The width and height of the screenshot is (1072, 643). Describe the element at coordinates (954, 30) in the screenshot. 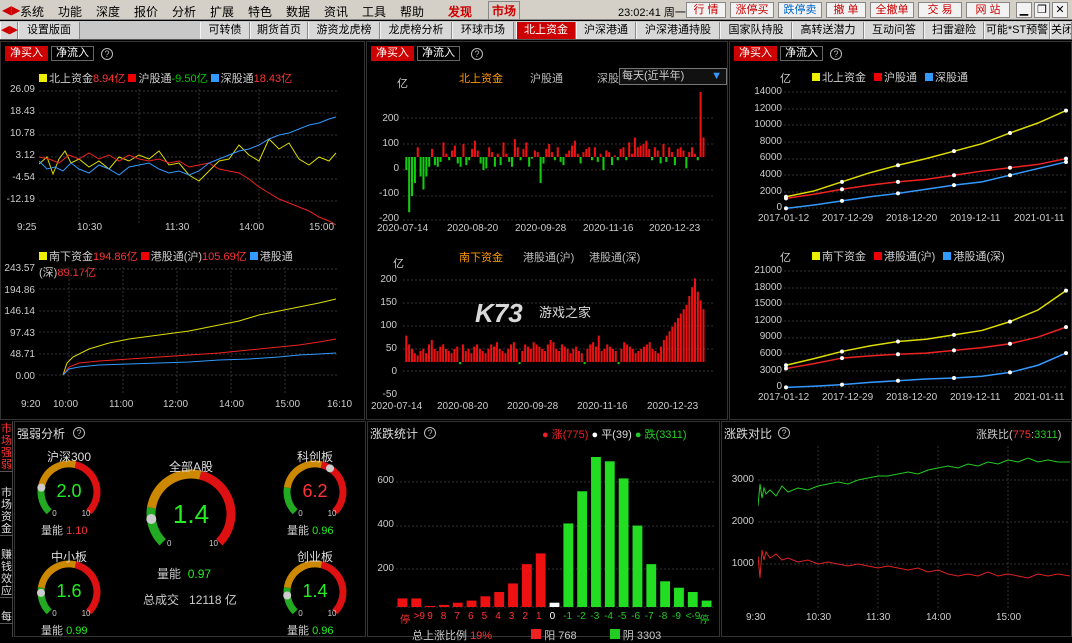

I see `tab-risk: 扫雷避险` at that location.